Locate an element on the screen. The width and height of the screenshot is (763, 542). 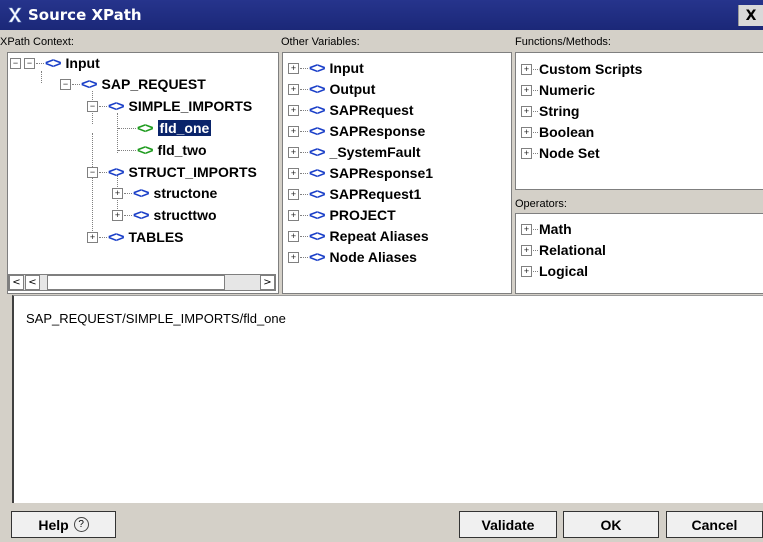
title-bar: Source XPath X is located at coordinates (381, 15).